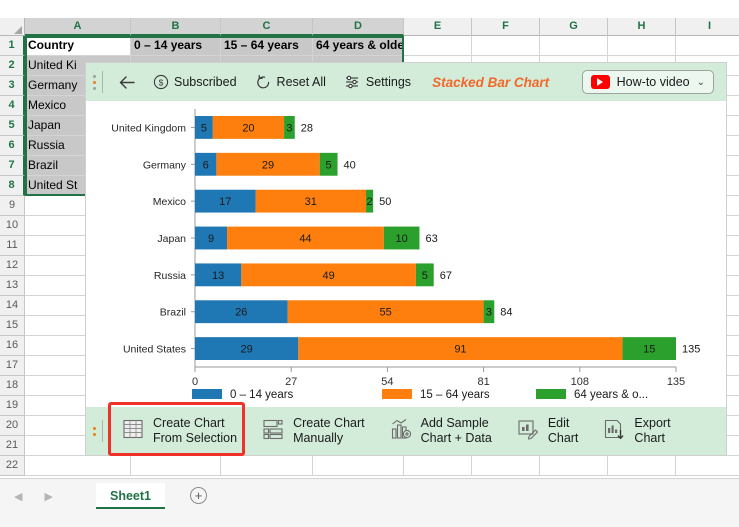 This screenshot has height=527, width=739. I want to click on cell-A1: Country, so click(78, 46).